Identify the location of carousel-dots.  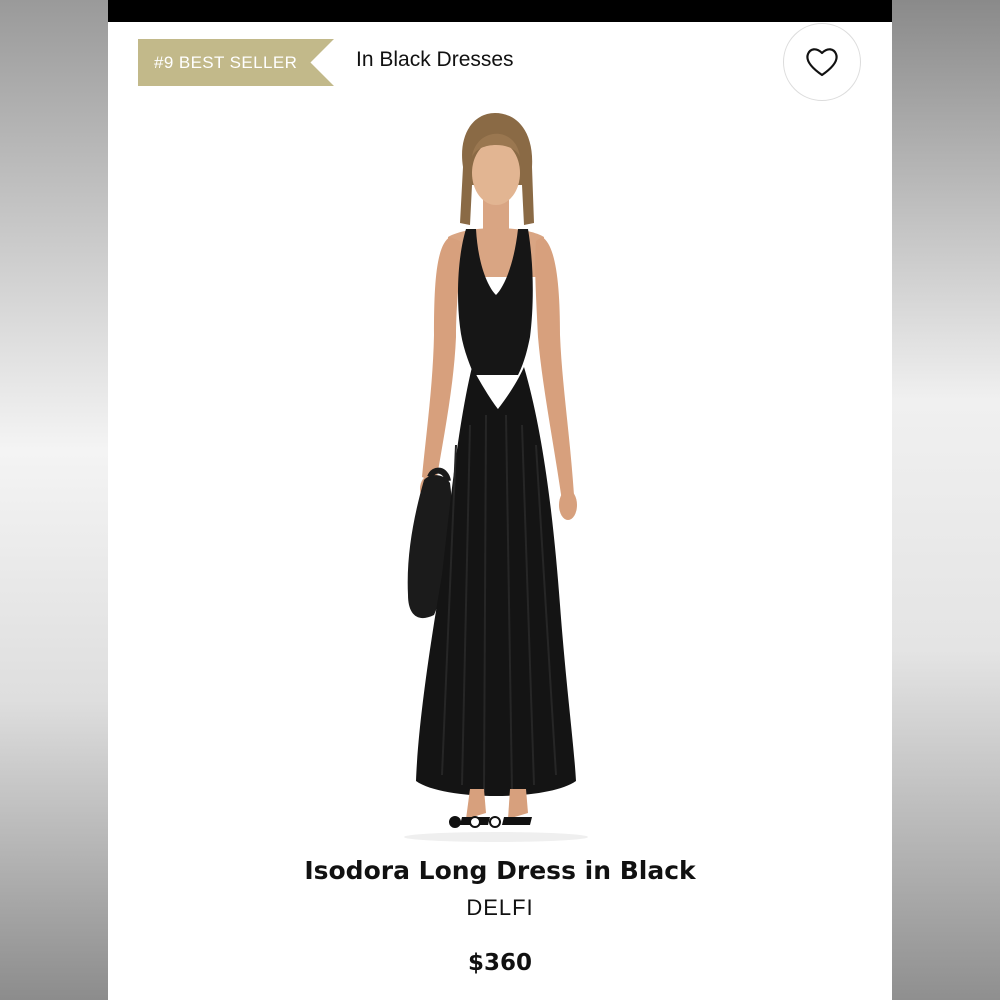
(475, 824).